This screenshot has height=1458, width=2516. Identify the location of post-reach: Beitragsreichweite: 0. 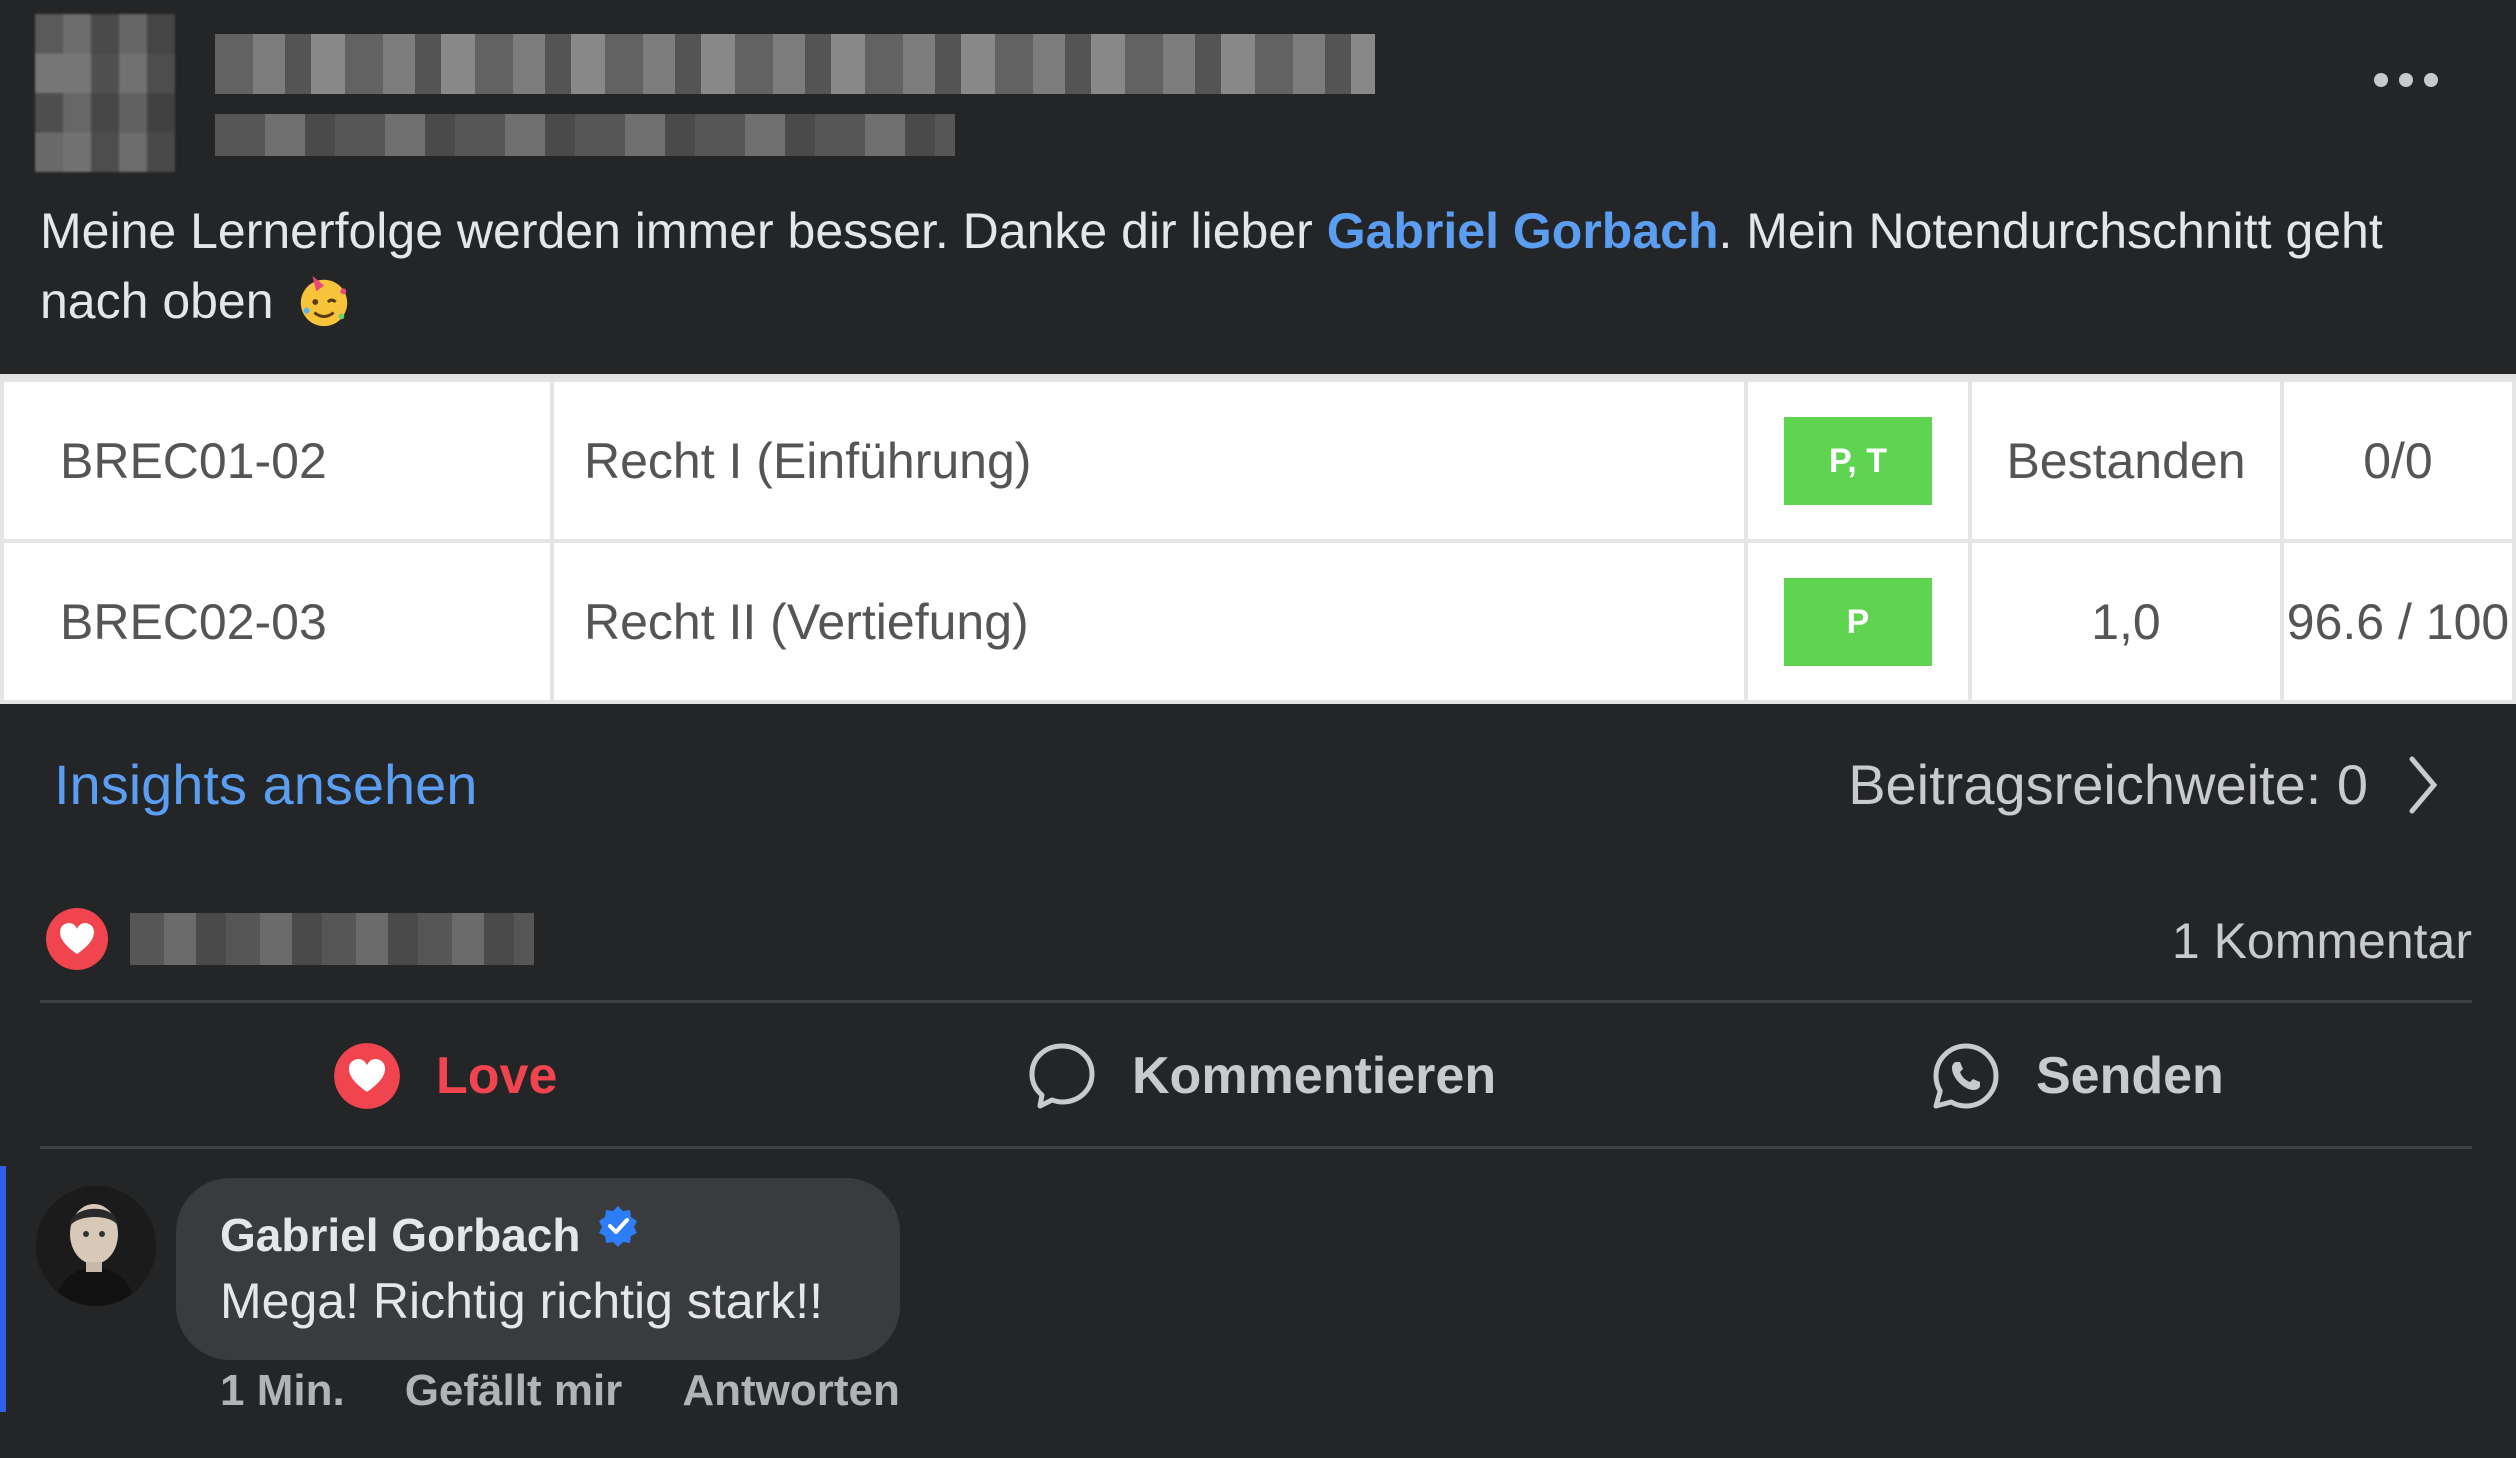
(2143, 784).